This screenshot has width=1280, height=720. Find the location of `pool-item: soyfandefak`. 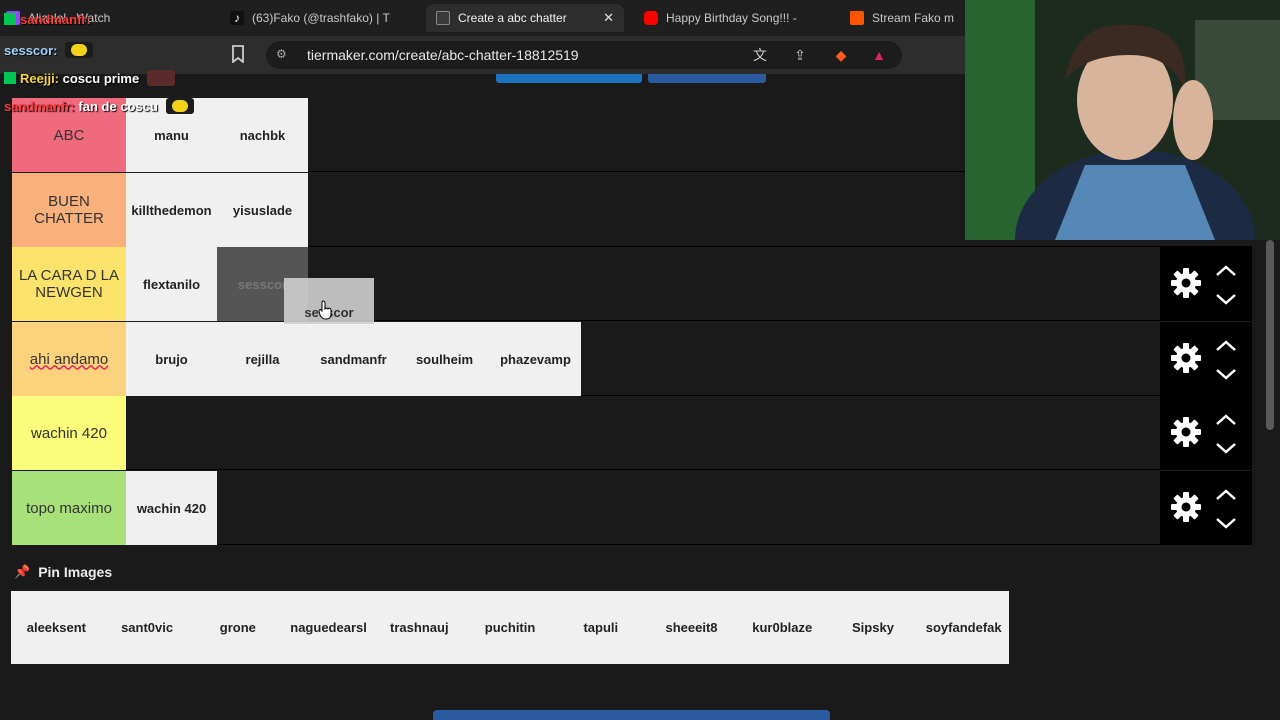

pool-item: soyfandefak is located at coordinates (964, 627).